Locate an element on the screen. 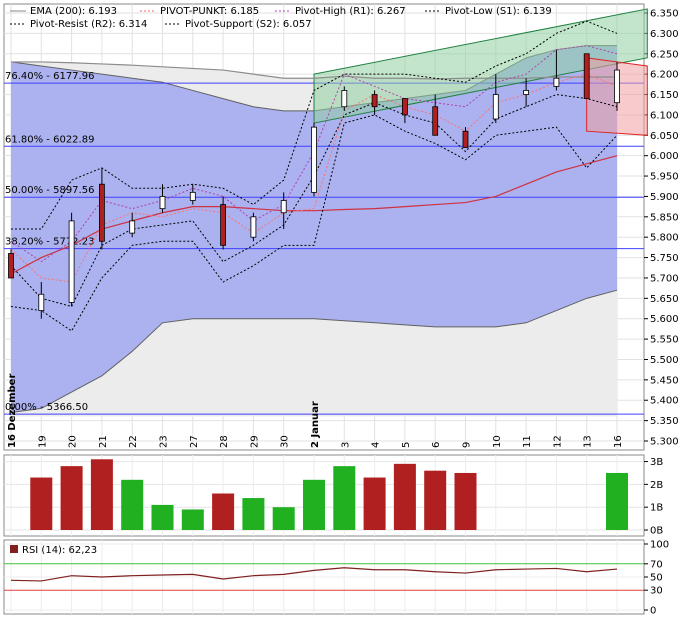 Image resolution: width=689 pixels, height=618 pixels. x-tick-label: 29 is located at coordinates (254, 441).